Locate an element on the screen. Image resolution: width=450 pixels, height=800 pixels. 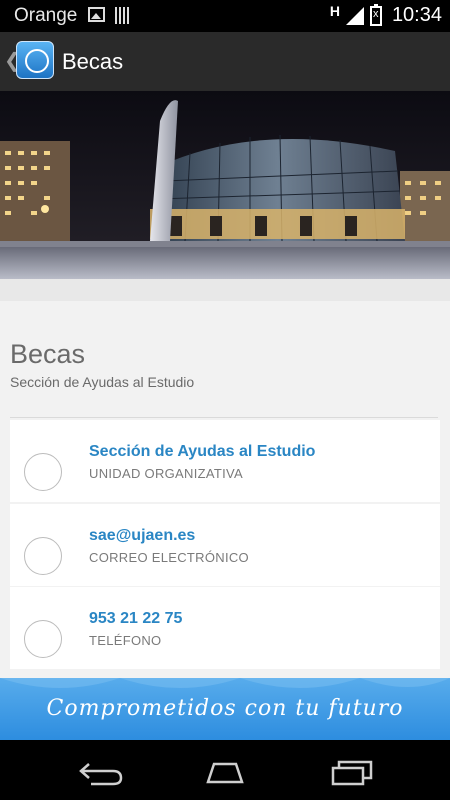
battery-icon is located at coordinates (375, 14).